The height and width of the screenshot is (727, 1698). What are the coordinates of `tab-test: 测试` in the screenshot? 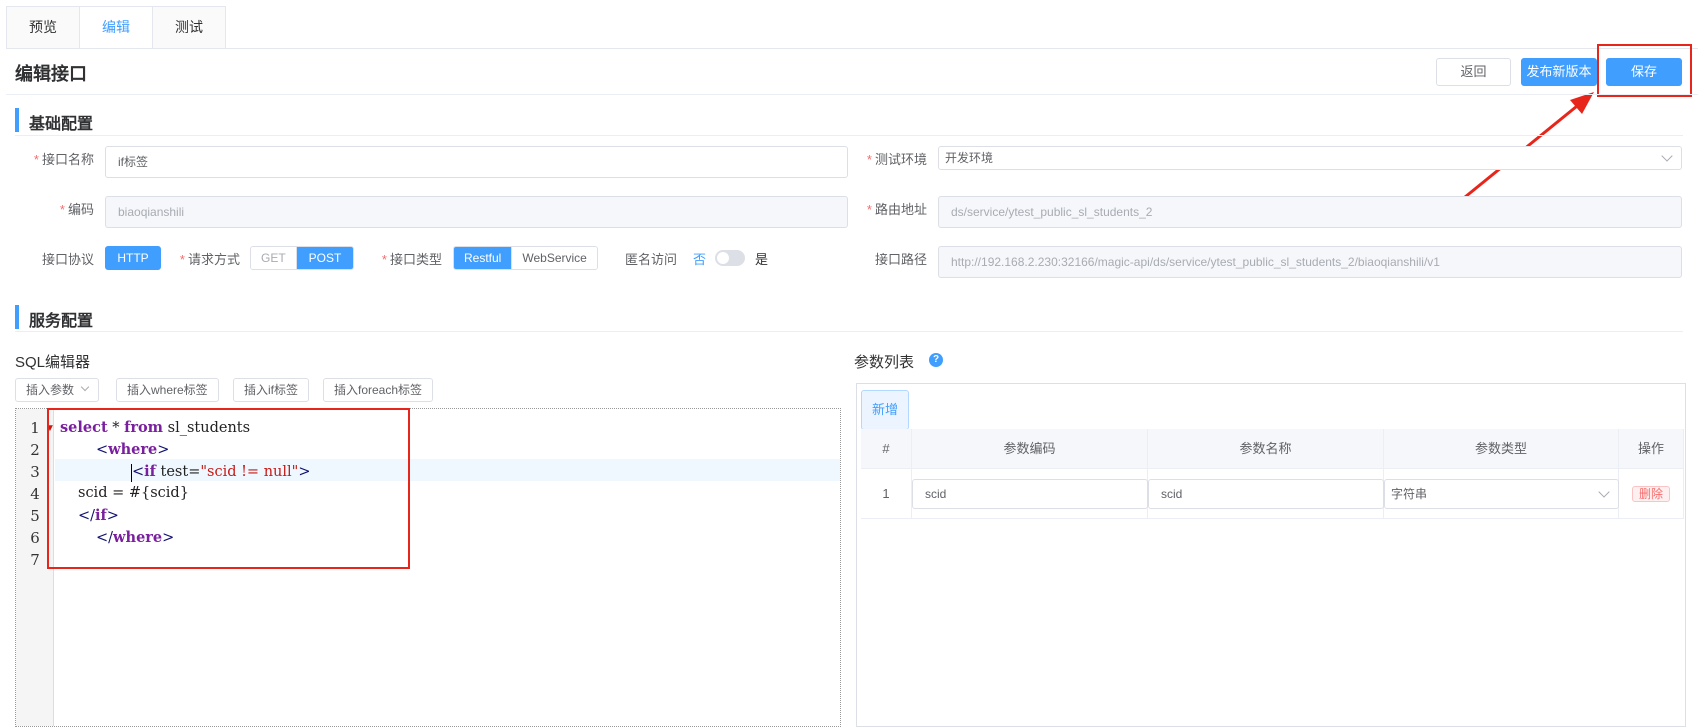 It's located at (189, 27).